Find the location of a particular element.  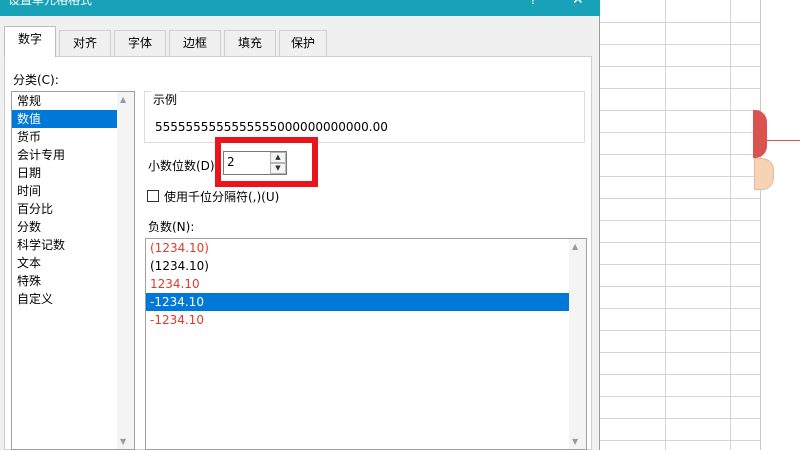

category-list: 常规 数值 货币 会计专用 日期 时间 百分比 分数 科学记数 文本 特殊 自定义 ▲ ▼ is located at coordinates (73, 270).